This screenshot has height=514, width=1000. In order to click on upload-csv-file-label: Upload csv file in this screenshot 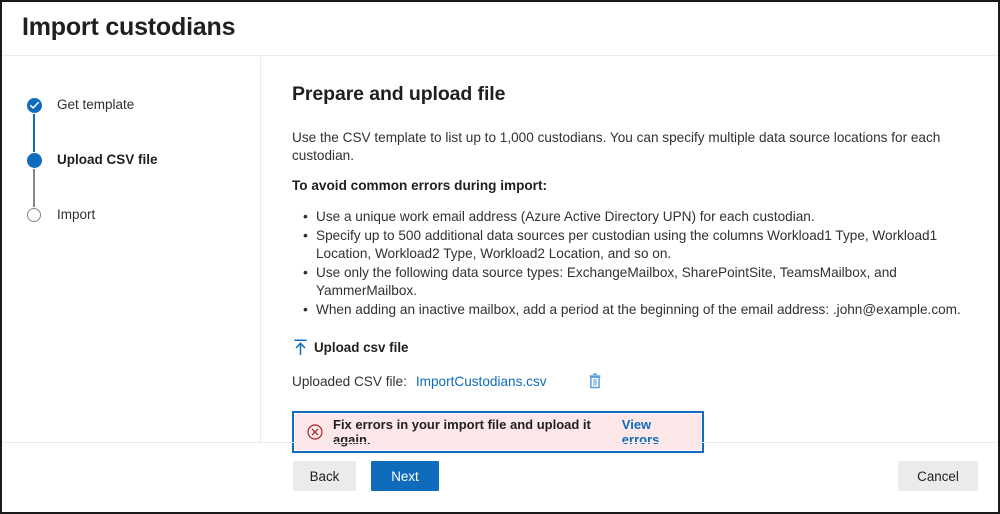, I will do `click(361, 347)`.